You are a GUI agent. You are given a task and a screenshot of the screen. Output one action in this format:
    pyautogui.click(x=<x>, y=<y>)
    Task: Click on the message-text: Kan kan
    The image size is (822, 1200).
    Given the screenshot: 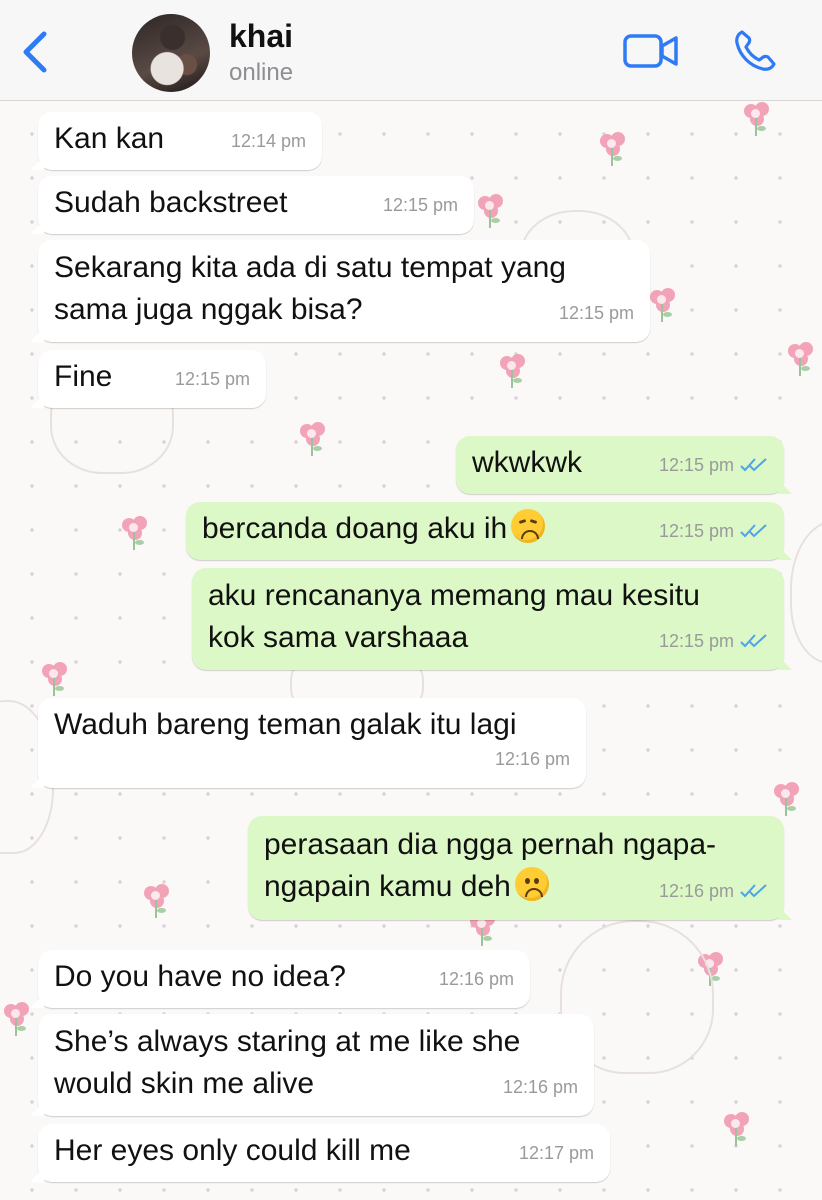 What is the action you would take?
    pyautogui.click(x=109, y=138)
    